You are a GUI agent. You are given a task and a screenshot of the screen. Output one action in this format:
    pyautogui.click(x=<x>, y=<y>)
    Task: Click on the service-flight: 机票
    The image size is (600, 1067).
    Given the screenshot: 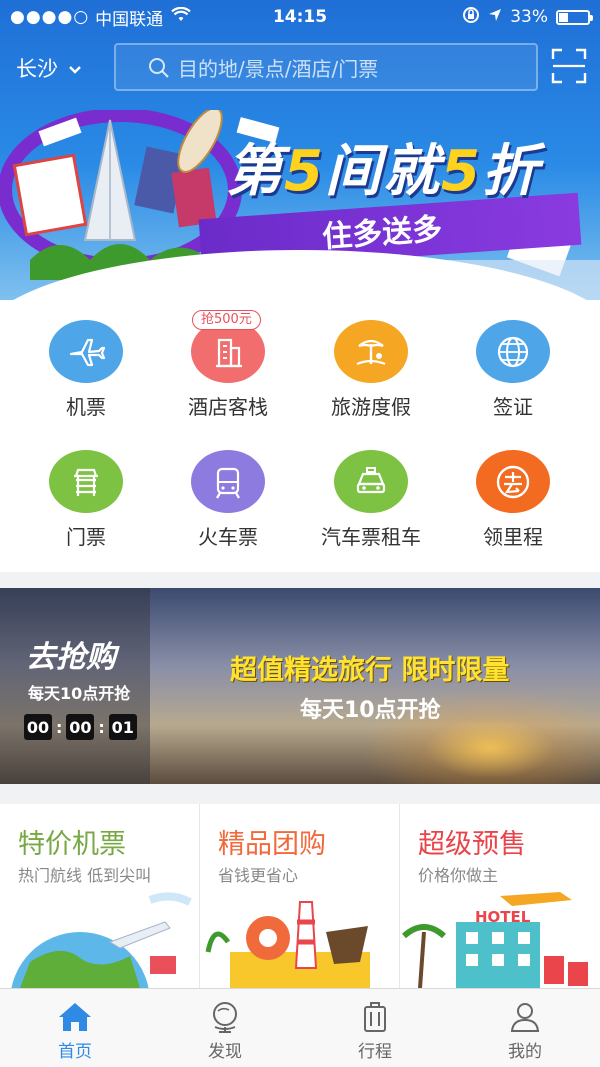 What is the action you would take?
    pyautogui.click(x=86, y=360)
    